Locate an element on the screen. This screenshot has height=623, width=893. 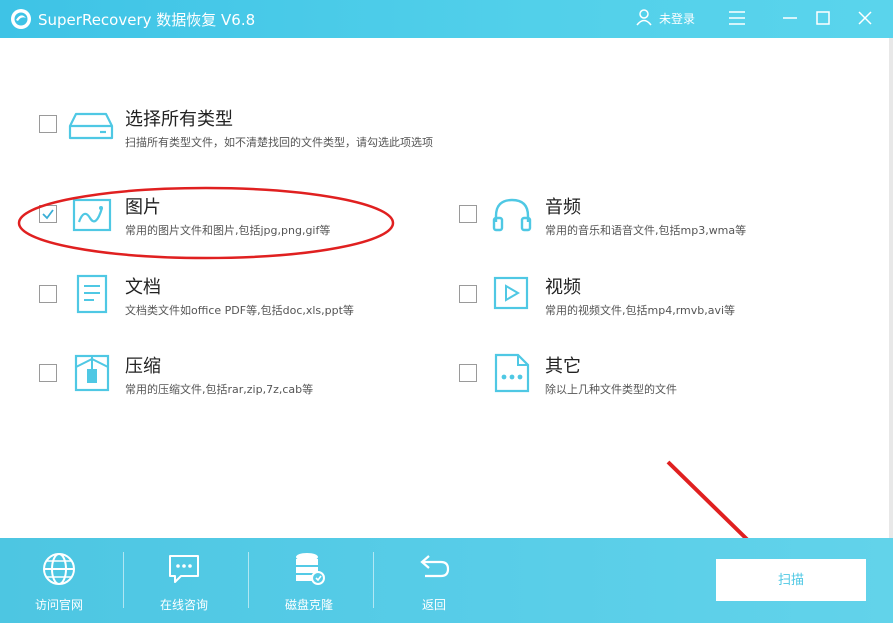
menu-button is located at coordinates (737, 18).